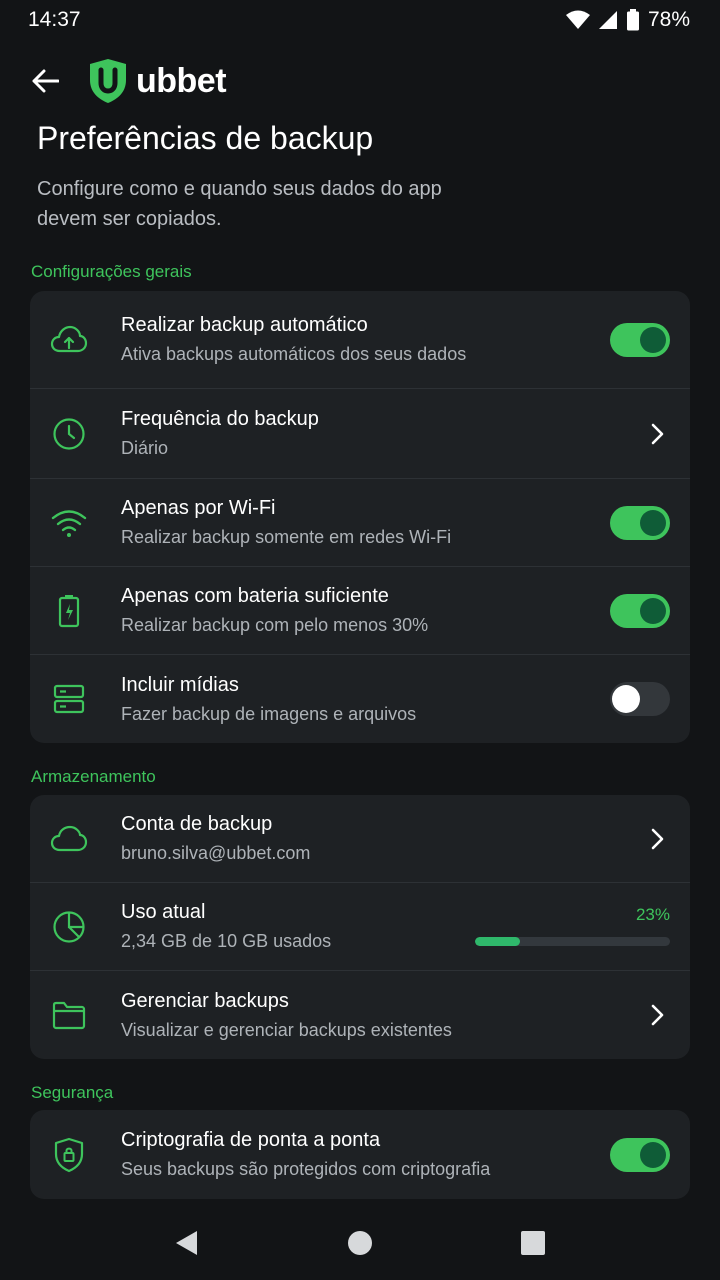 The width and height of the screenshot is (720, 1280). What do you see at coordinates (69, 699) in the screenshot?
I see `storage-icon` at bounding box center [69, 699].